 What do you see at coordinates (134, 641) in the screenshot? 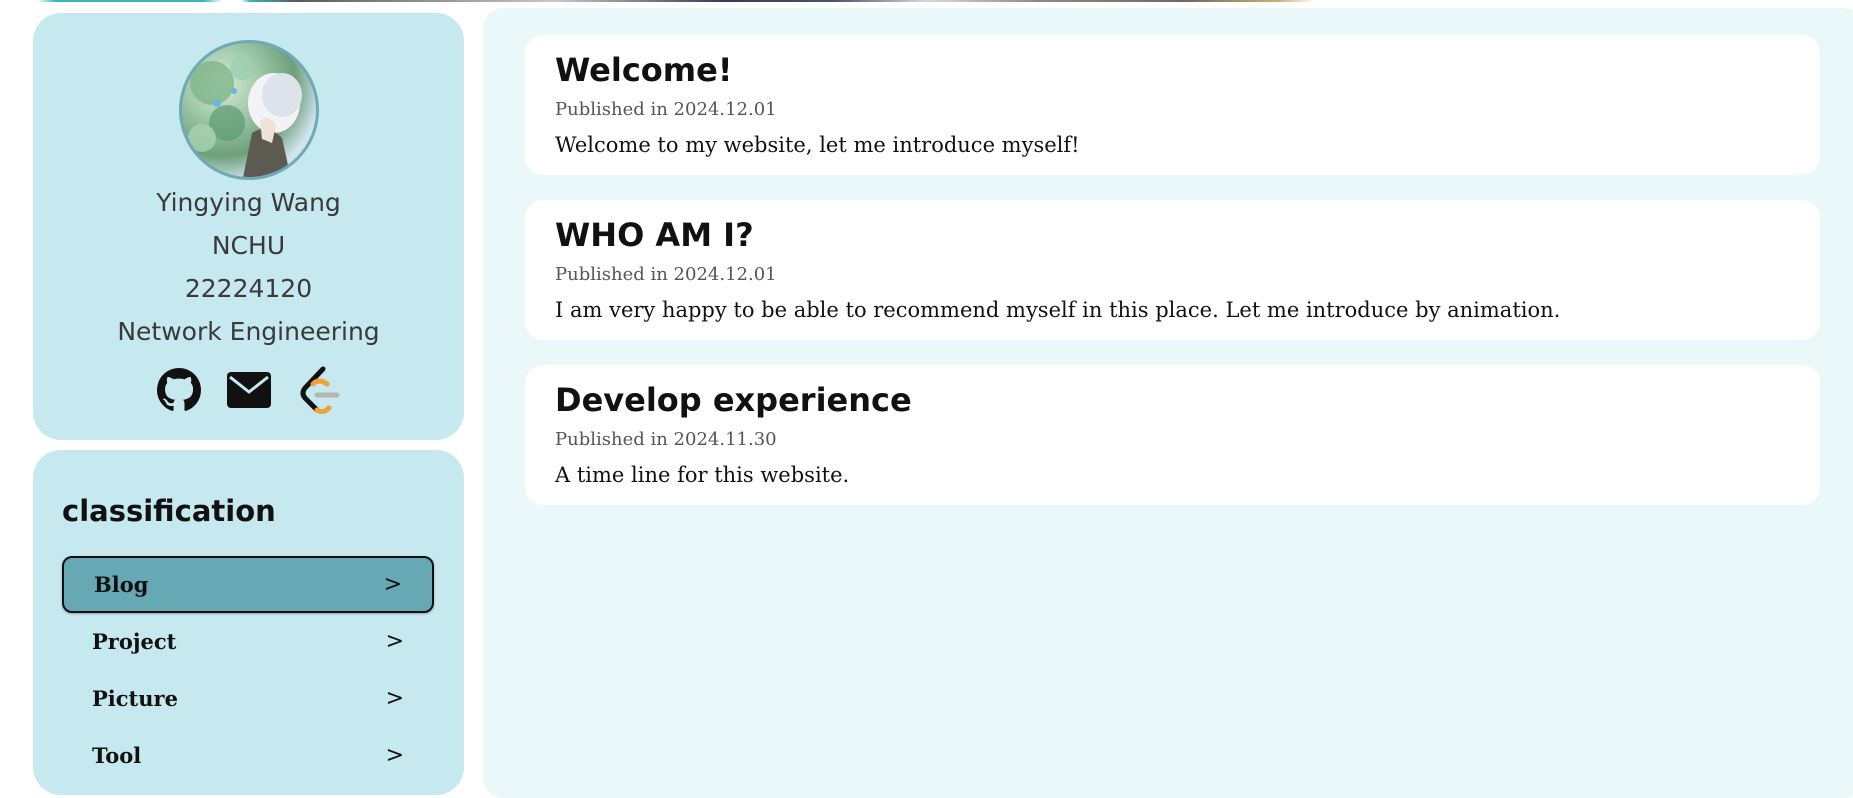
I see `classification-item-label: Project` at bounding box center [134, 641].